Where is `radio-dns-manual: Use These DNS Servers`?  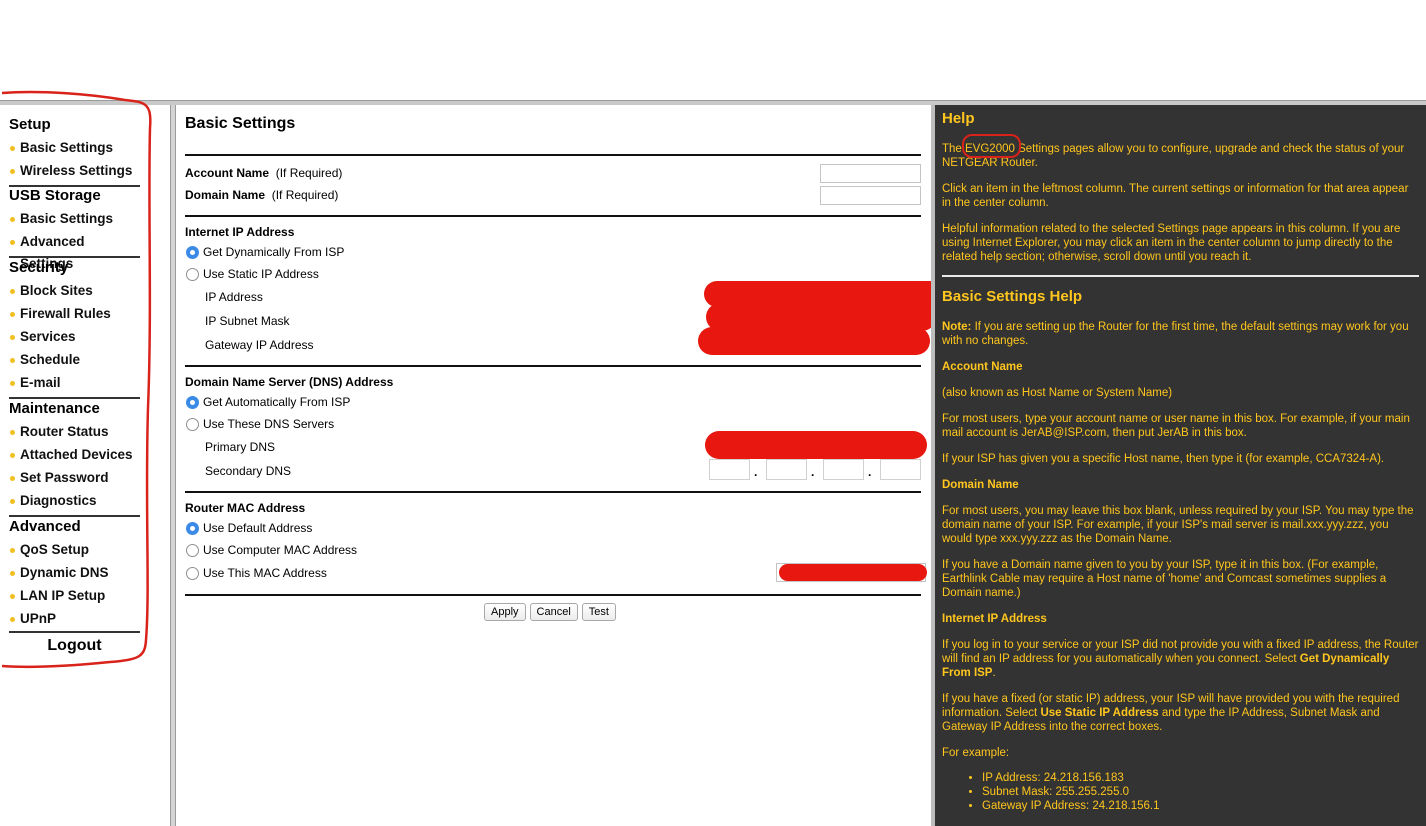 radio-dns-manual: Use These DNS Servers is located at coordinates (260, 424).